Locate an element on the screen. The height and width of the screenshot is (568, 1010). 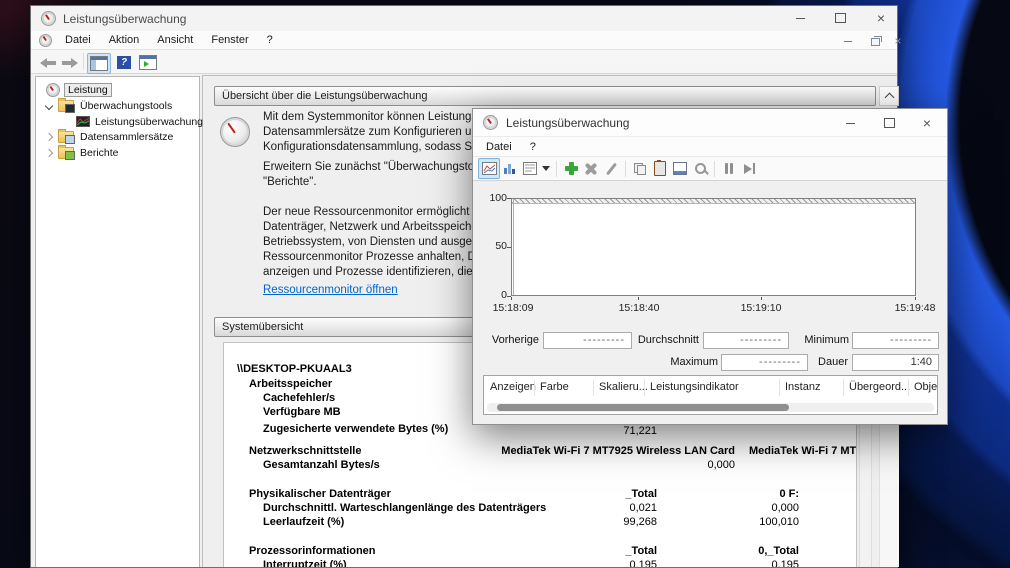
mdi-restore-button is located at coordinates (875, 42).